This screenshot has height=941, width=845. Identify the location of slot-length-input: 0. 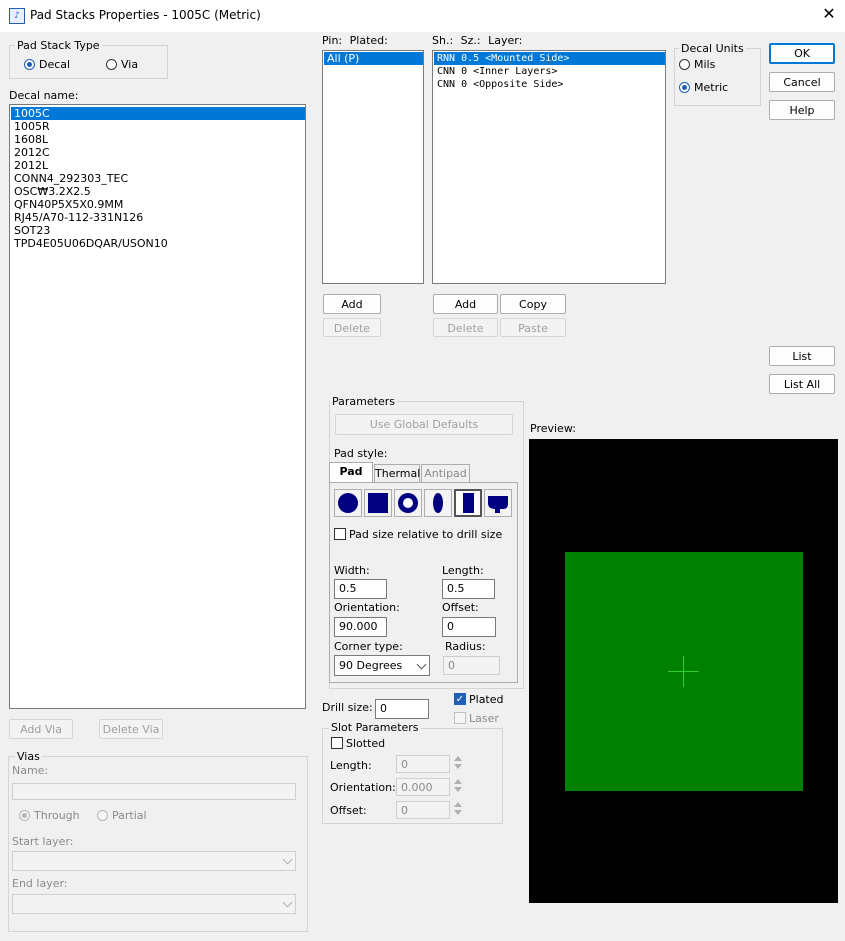
(423, 764).